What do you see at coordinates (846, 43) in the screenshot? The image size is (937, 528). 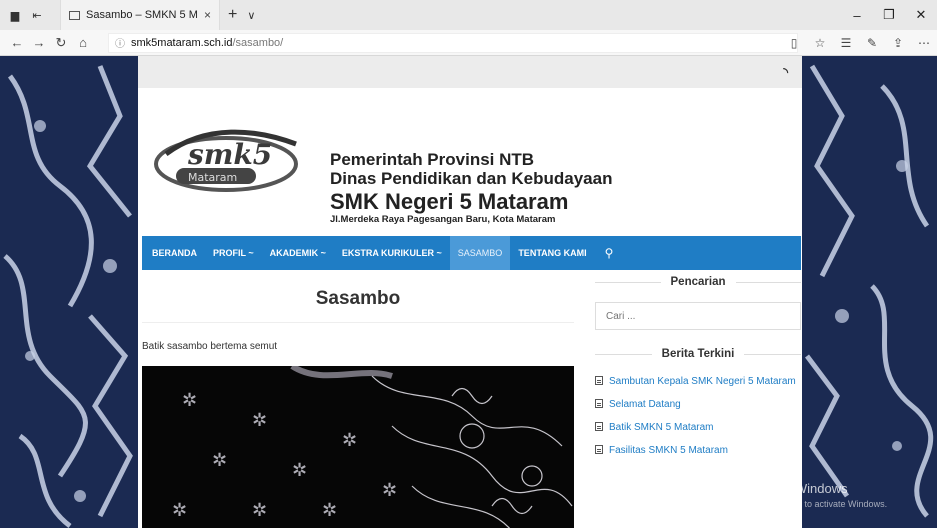 I see `favorites-hub-icon: ☰` at bounding box center [846, 43].